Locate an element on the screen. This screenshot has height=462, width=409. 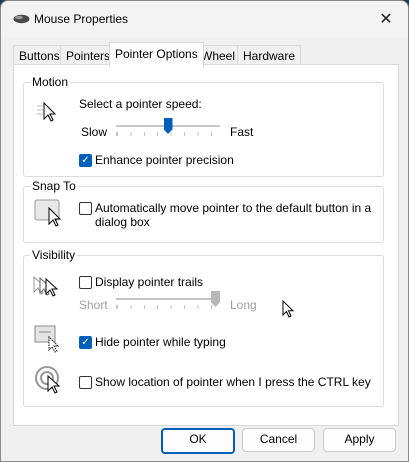
tab-hardware: Hardware is located at coordinates (269, 55).